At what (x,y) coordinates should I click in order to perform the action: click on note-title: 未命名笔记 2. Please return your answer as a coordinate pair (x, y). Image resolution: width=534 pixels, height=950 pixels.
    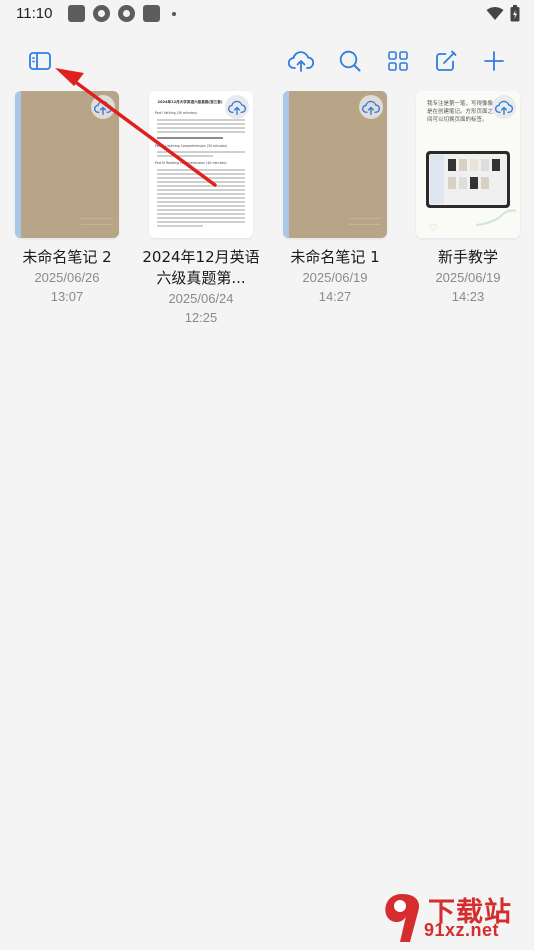
    Looking at the image, I should click on (67, 257).